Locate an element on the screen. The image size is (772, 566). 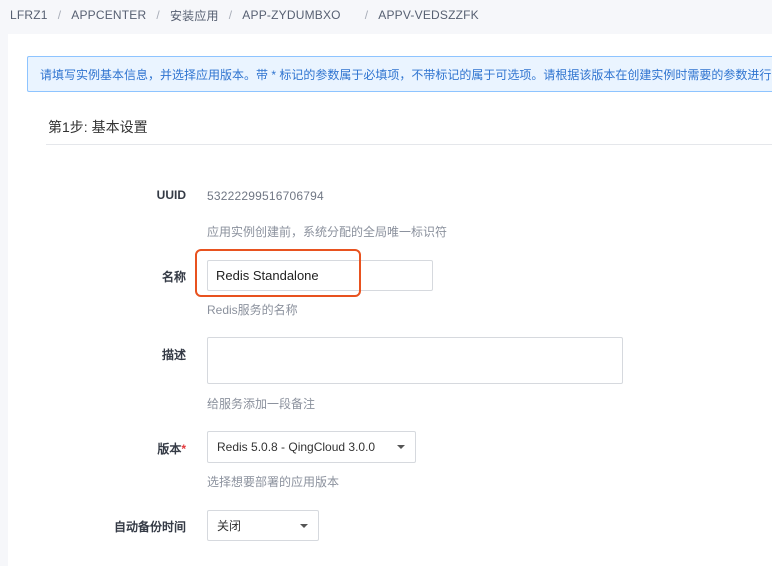
description-help: 给服务添加一段备注 is located at coordinates (261, 404).